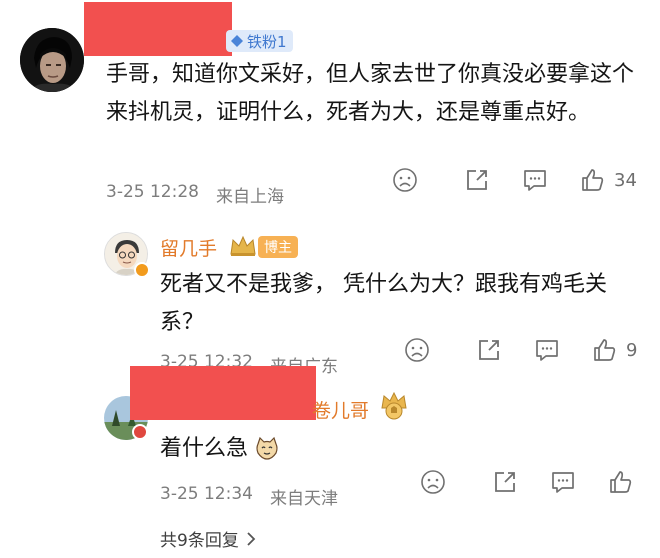 This screenshot has width=660, height=558. Describe the element at coordinates (608, 180) in the screenshot. I see `like-button: 34` at that location.